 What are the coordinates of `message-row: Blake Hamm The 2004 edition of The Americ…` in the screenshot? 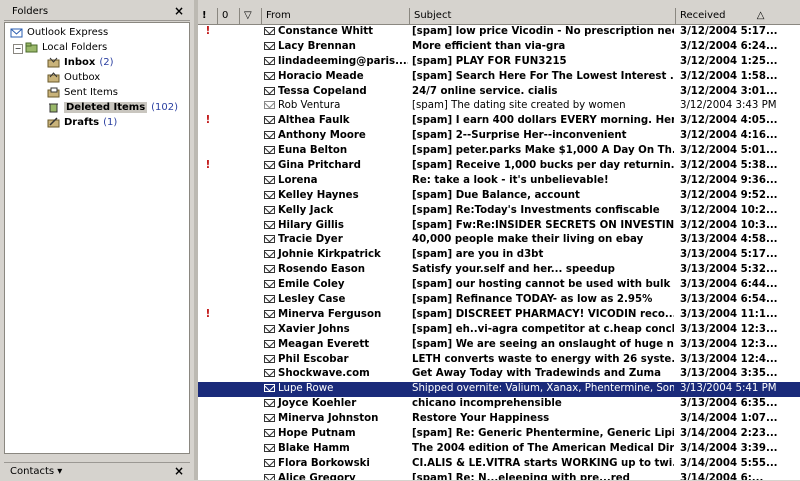 It's located at (499, 449).